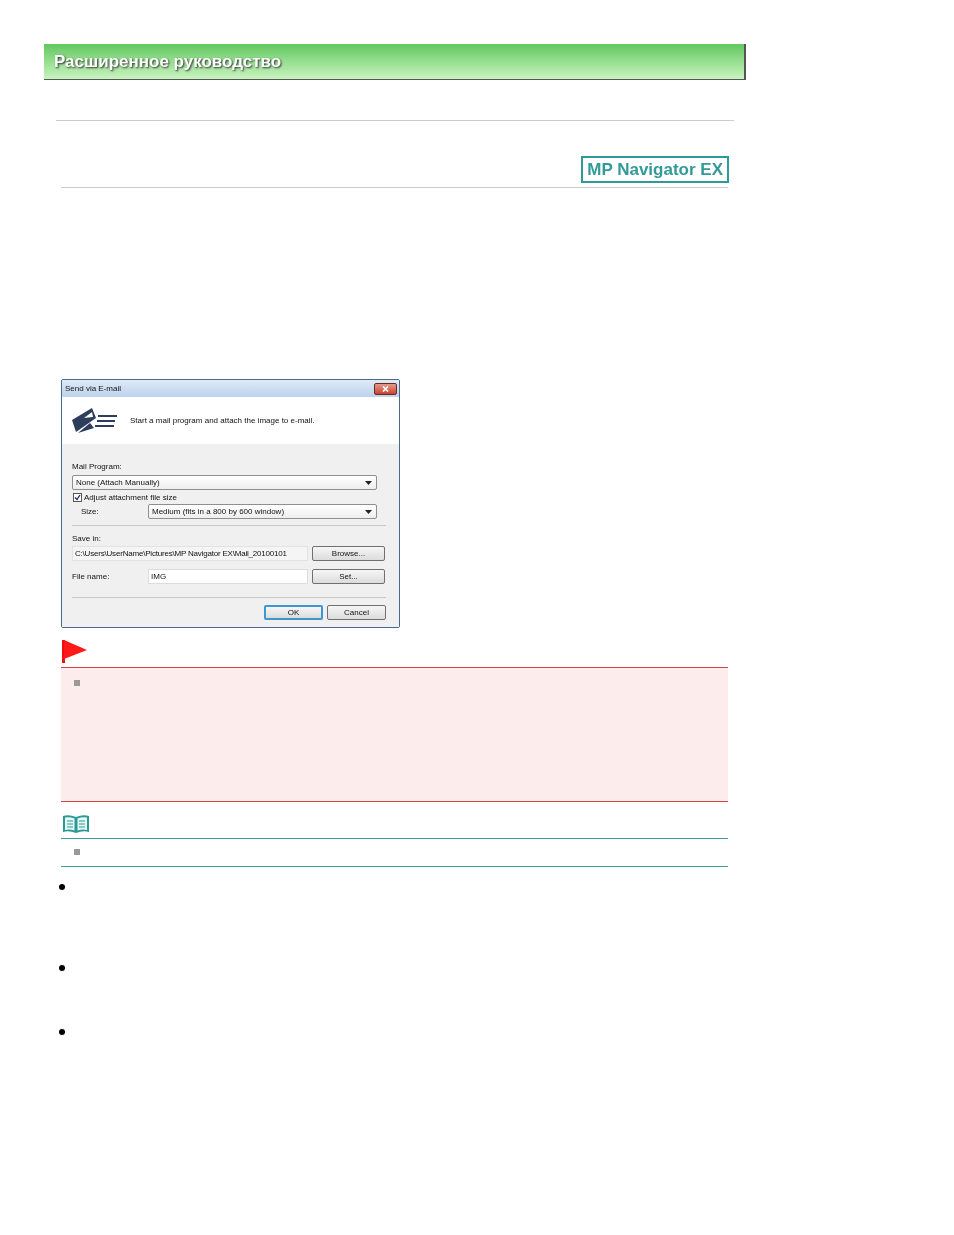  Describe the element at coordinates (262, 511) in the screenshot. I see `dropdown: Medium (fits in a 800 by 600 window)` at that location.